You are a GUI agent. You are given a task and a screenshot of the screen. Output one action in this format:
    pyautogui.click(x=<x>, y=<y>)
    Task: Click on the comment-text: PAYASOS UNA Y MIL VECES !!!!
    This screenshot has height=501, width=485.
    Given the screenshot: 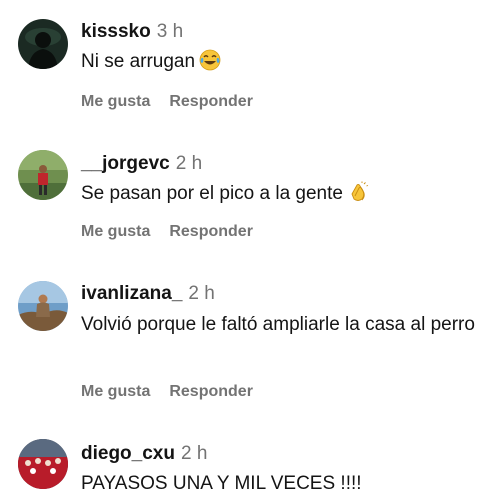 What is the action you would take?
    pyautogui.click(x=278, y=484)
    